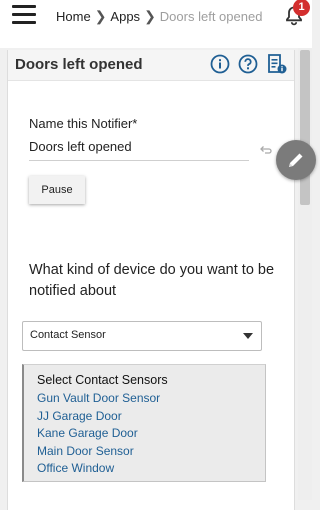 This screenshot has width=320, height=510. Describe the element at coordinates (211, 16) in the screenshot. I see `breadcrumb-current: Doors left opened` at that location.